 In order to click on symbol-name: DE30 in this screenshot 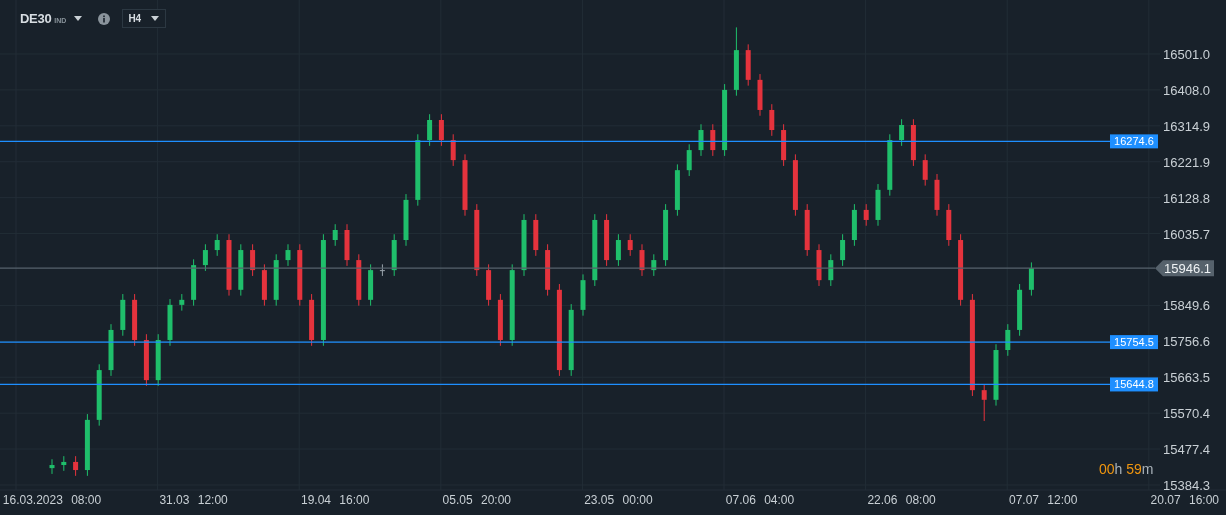, I will do `click(36, 18)`.